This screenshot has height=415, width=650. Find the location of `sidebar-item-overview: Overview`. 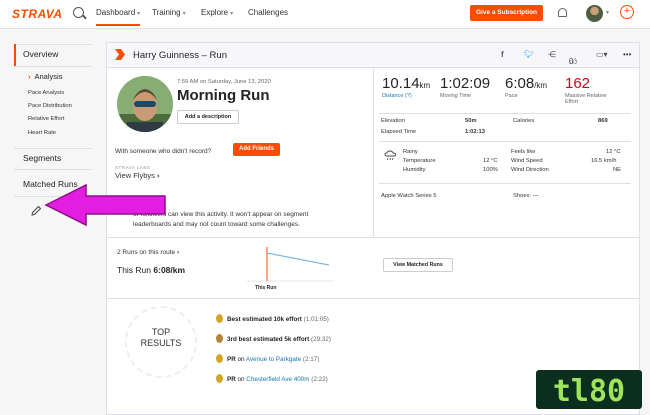

sidebar-item-overview: Overview is located at coordinates (40, 54).